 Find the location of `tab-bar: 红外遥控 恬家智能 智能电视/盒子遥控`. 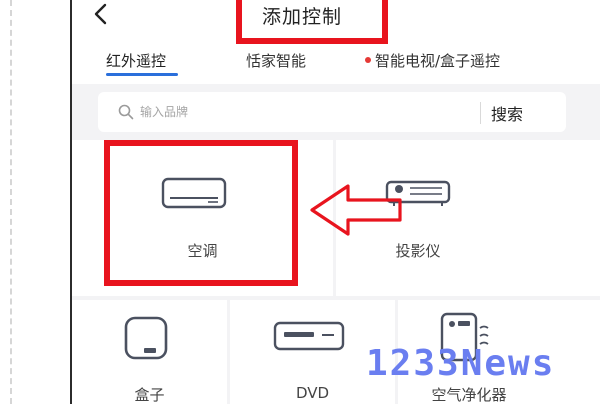

tab-bar: 红外遥控 恬家智能 智能电视/盒子遥控 is located at coordinates (336, 62).